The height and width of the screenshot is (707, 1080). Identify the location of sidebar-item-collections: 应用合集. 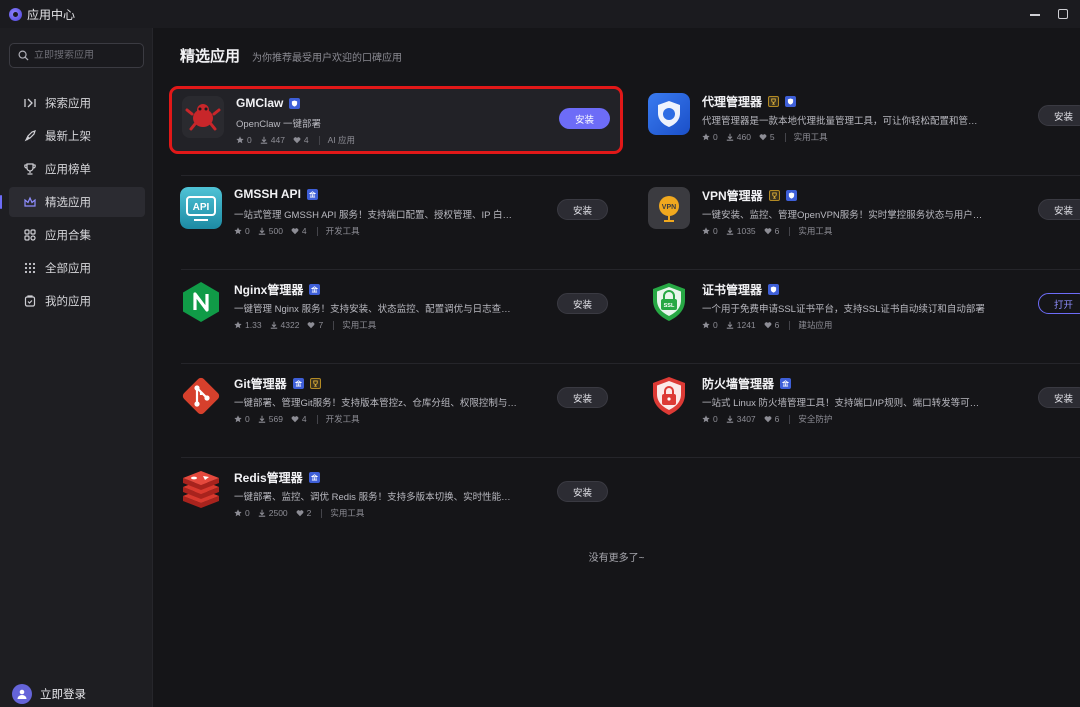
(77, 235).